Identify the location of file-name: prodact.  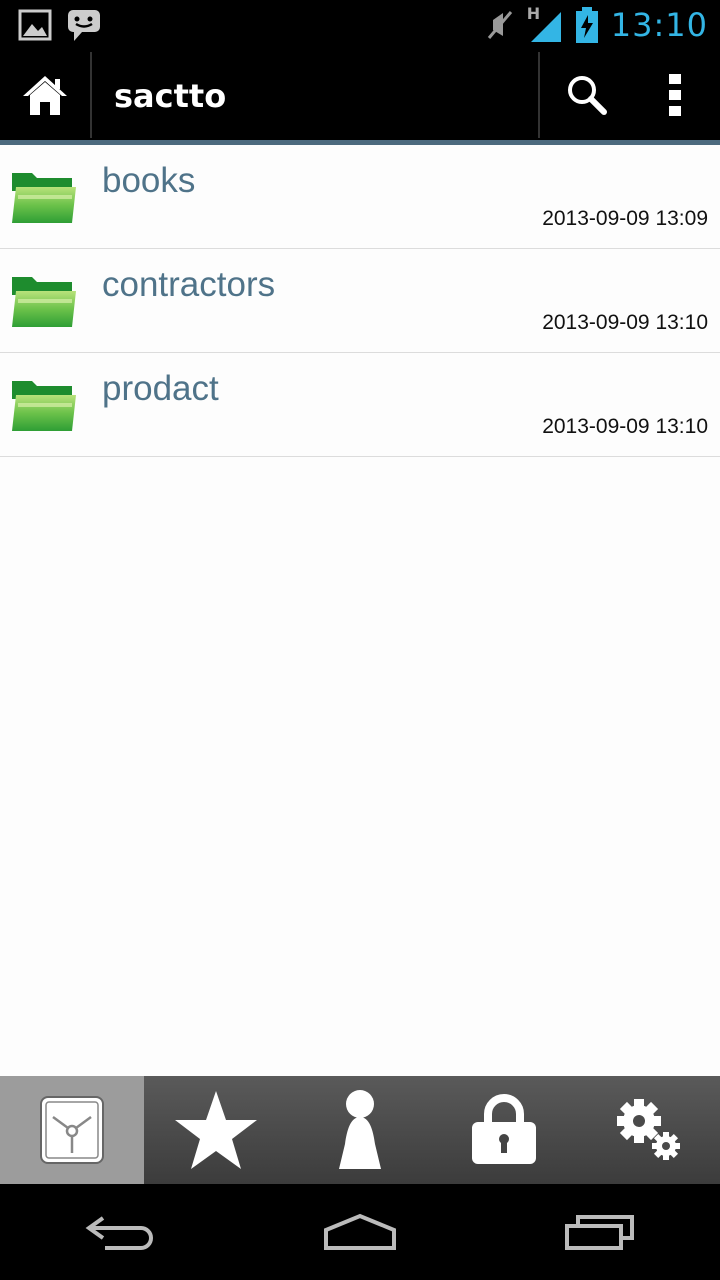
(160, 388).